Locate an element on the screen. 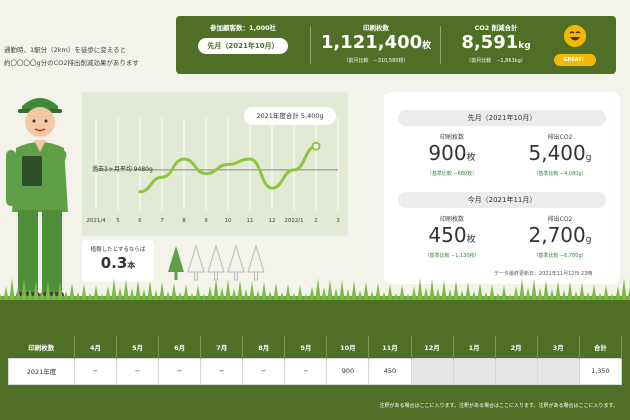  table-header-month: 3月 is located at coordinates (558, 347).